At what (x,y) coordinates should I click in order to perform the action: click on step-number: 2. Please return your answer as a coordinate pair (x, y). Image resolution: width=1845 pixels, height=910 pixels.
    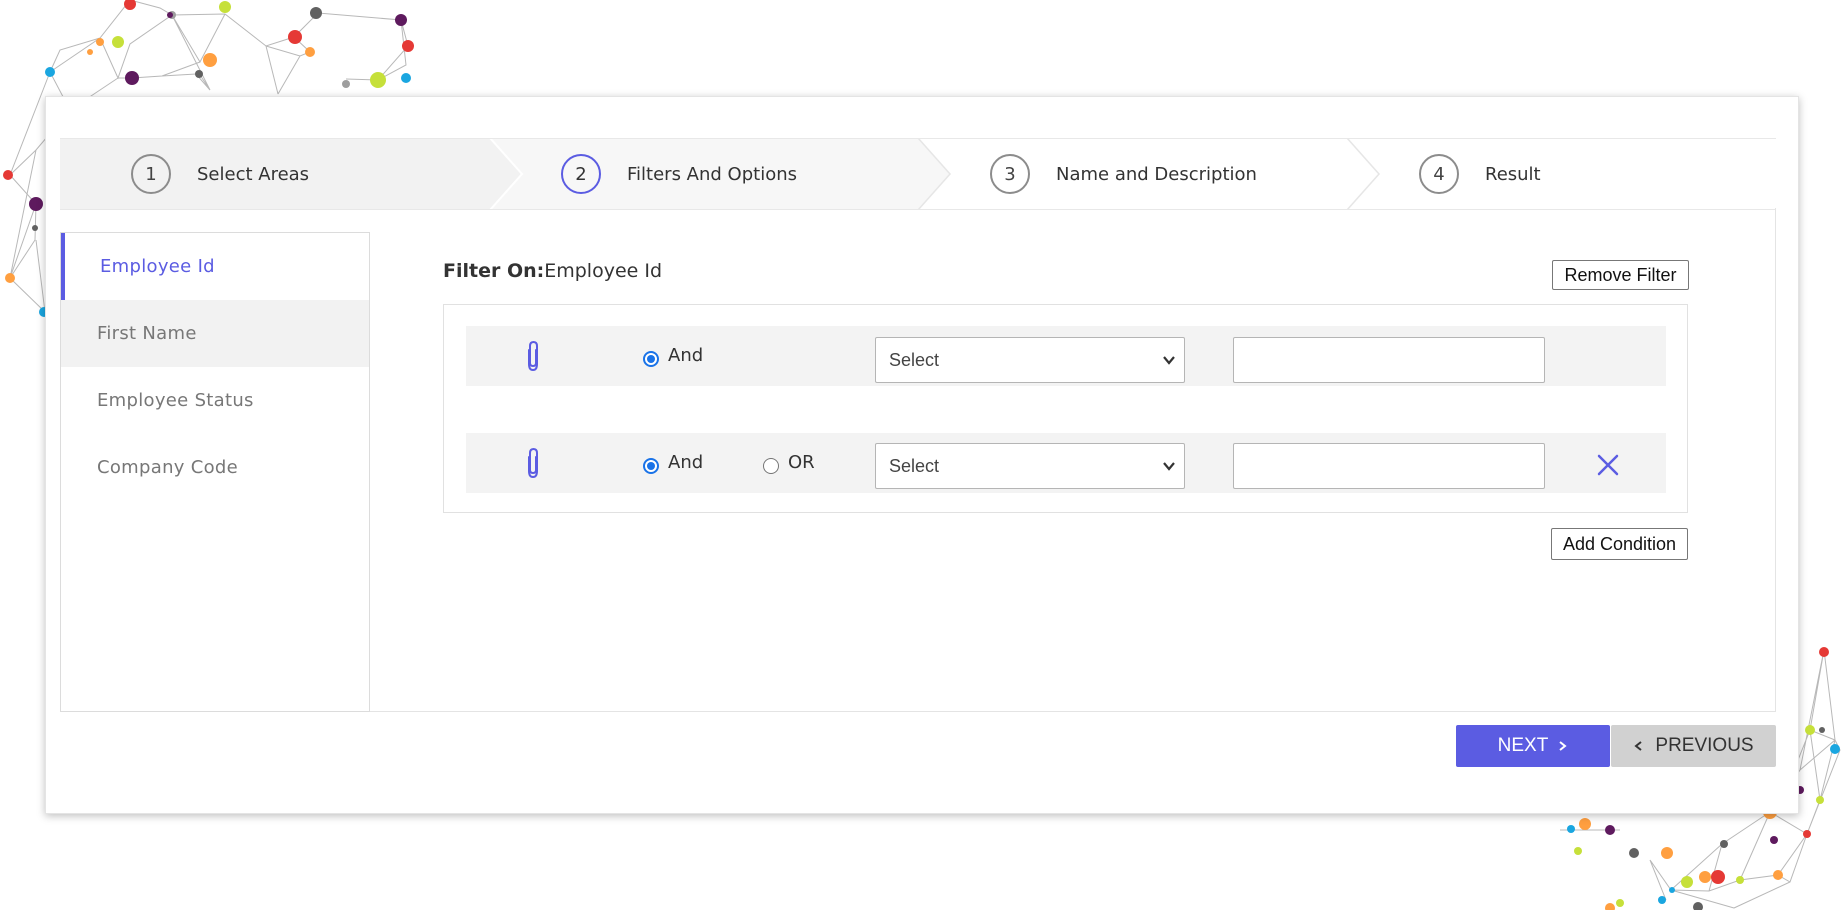
    Looking at the image, I should click on (581, 174).